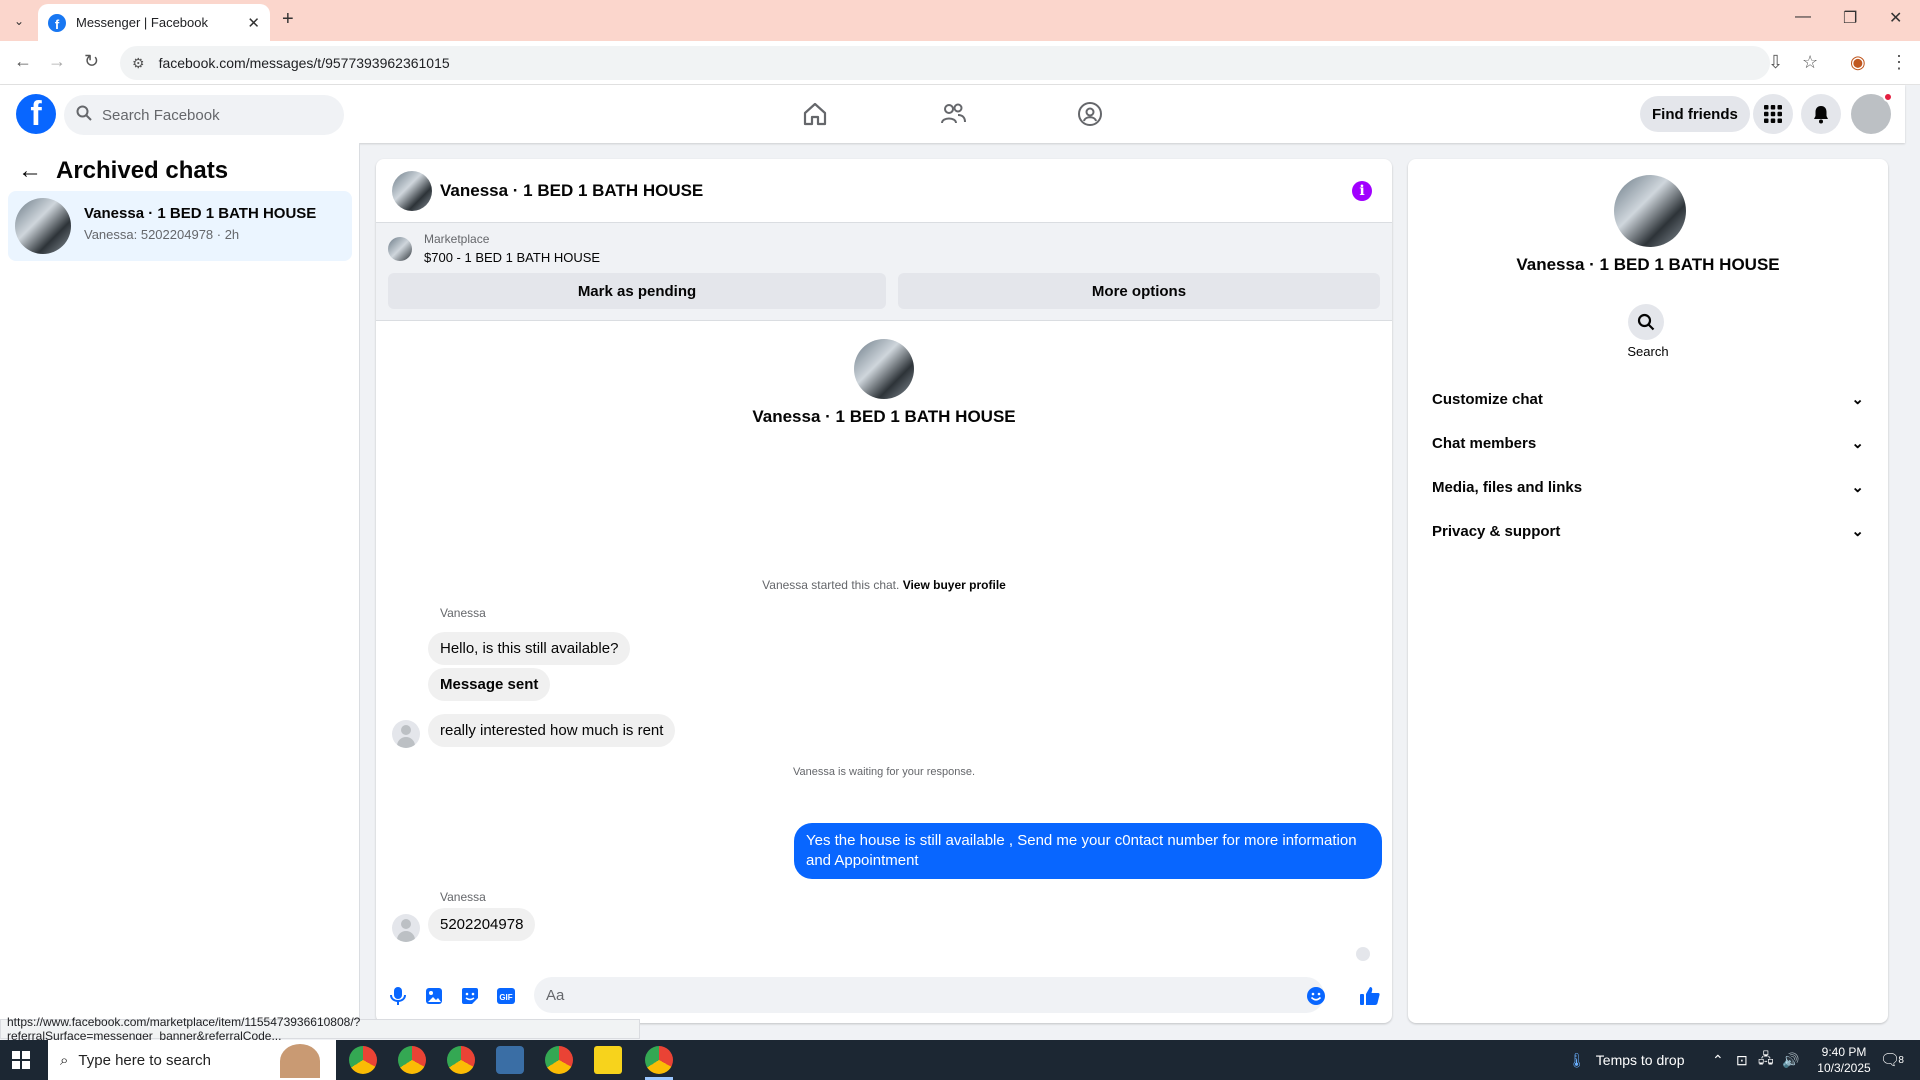 The width and height of the screenshot is (1920, 1080). Describe the element at coordinates (91, 61) in the screenshot. I see `reload-icon: ↻` at that location.